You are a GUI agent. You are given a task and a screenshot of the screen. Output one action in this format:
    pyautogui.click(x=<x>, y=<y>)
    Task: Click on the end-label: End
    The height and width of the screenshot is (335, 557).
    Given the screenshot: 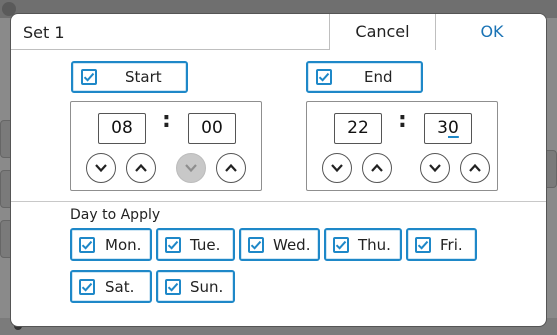 What is the action you would take?
    pyautogui.click(x=378, y=77)
    